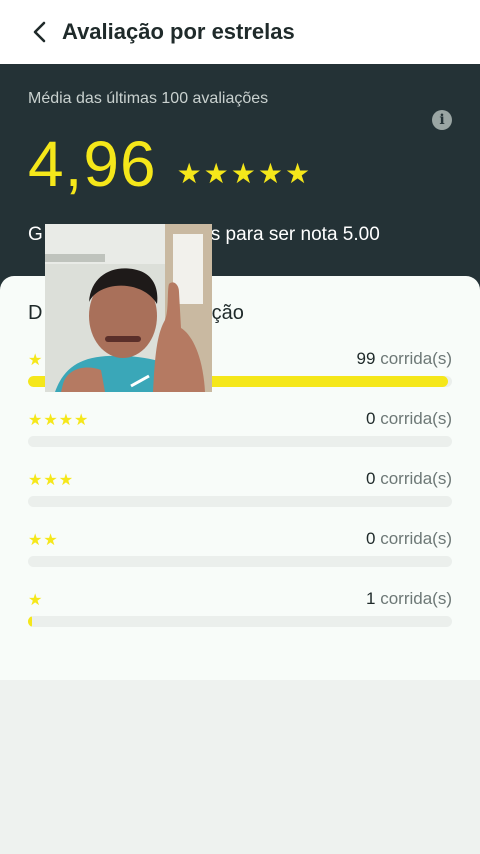 The height and width of the screenshot is (854, 480). What do you see at coordinates (59, 419) in the screenshot?
I see `row-stars: ★★★★` at bounding box center [59, 419].